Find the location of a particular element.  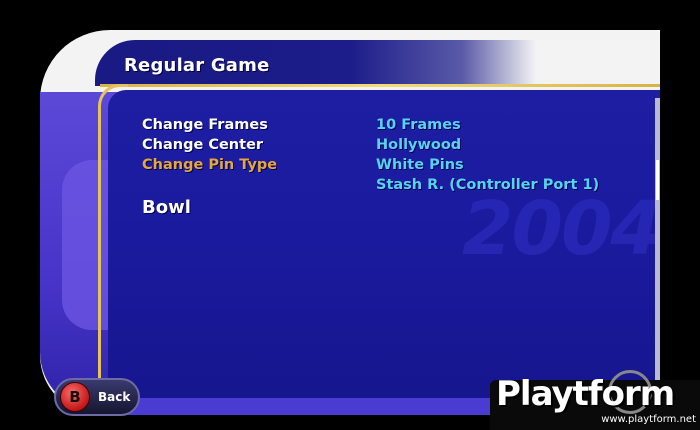

site-logo: Playtform www.playtform.net is located at coordinates (595, 400).